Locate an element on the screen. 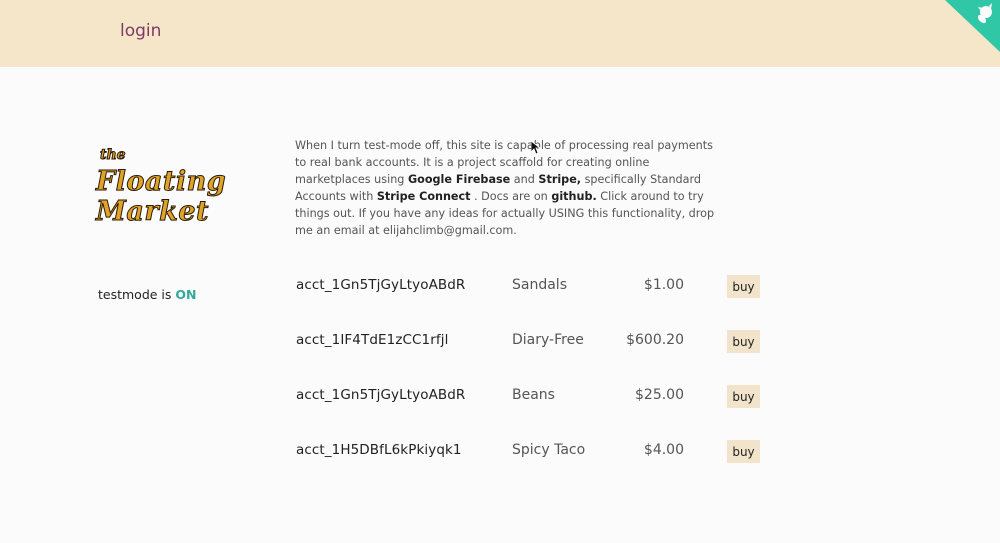  intro-text-3: . Docs are on is located at coordinates (511, 196).